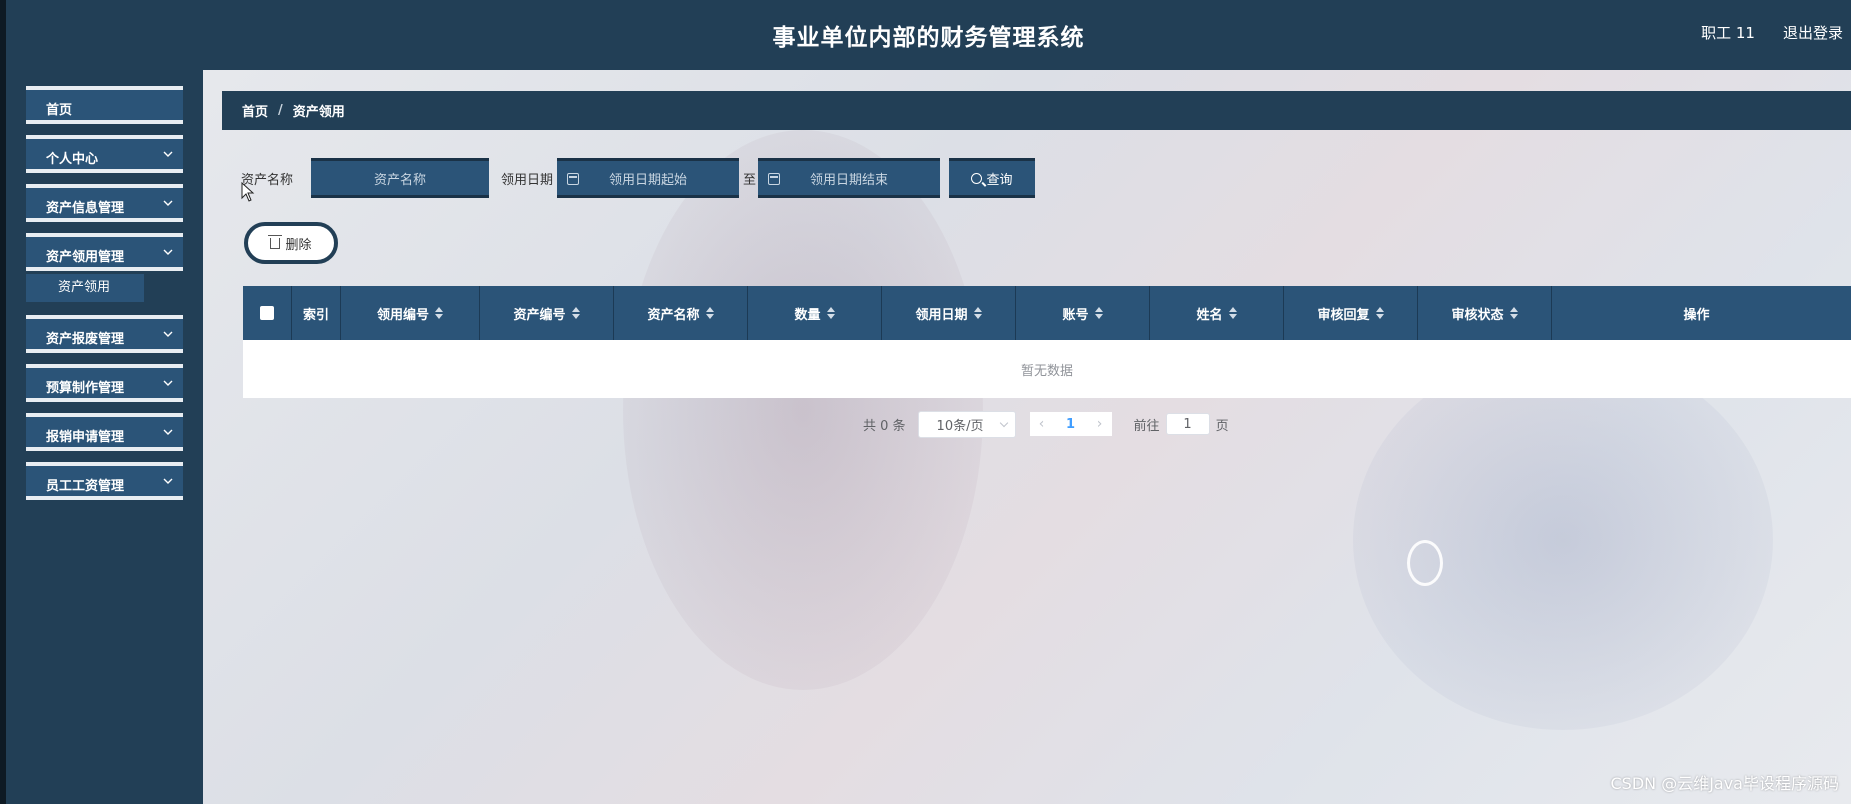 The image size is (1851, 804). What do you see at coordinates (673, 315) in the screenshot?
I see `column-header-label: 资产名称` at bounding box center [673, 315].